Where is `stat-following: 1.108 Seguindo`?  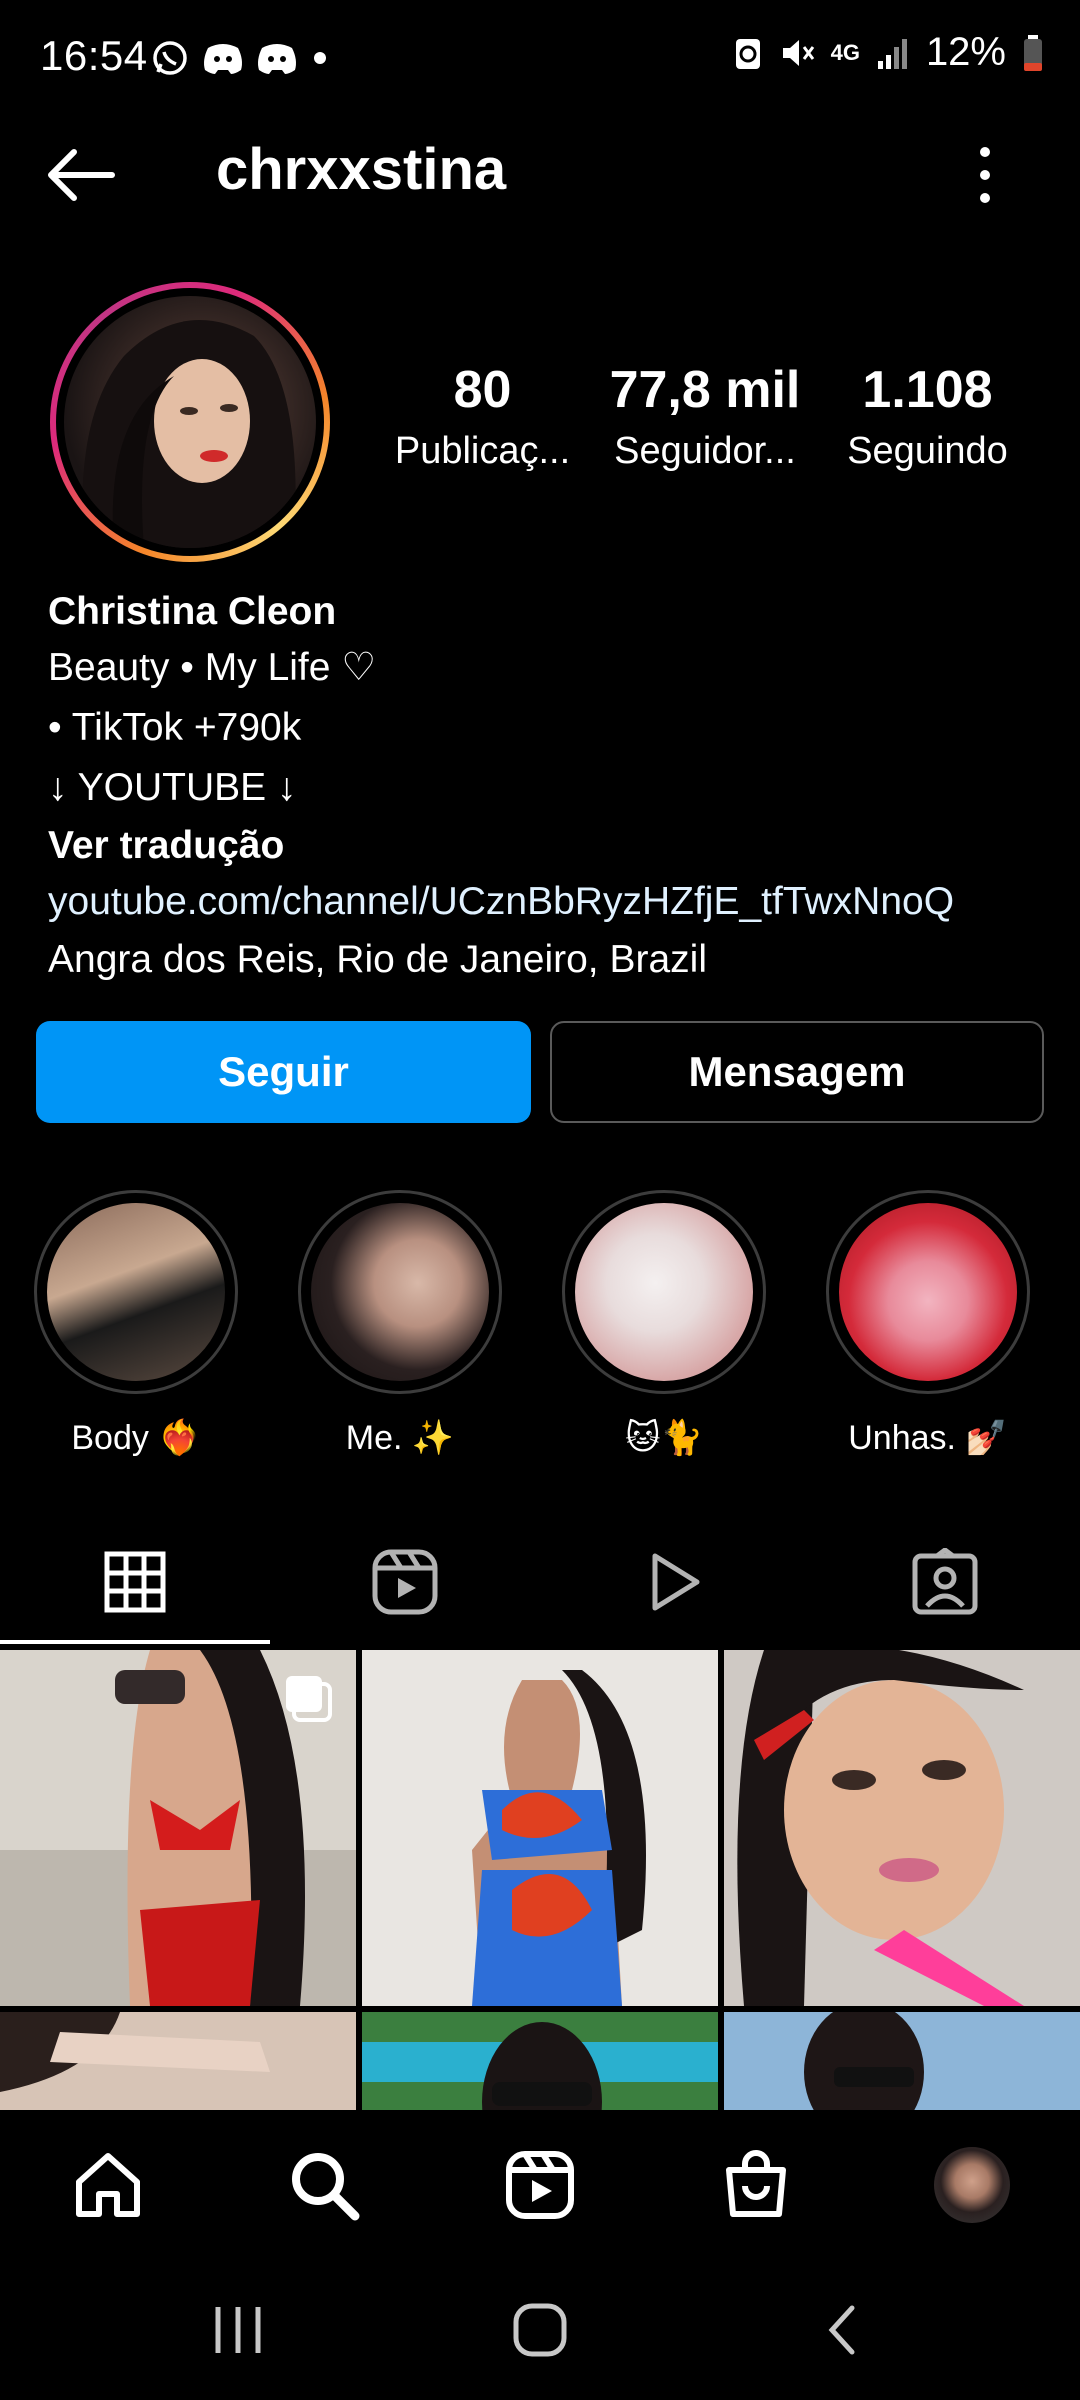 stat-following: 1.108 Seguindo is located at coordinates (927, 416).